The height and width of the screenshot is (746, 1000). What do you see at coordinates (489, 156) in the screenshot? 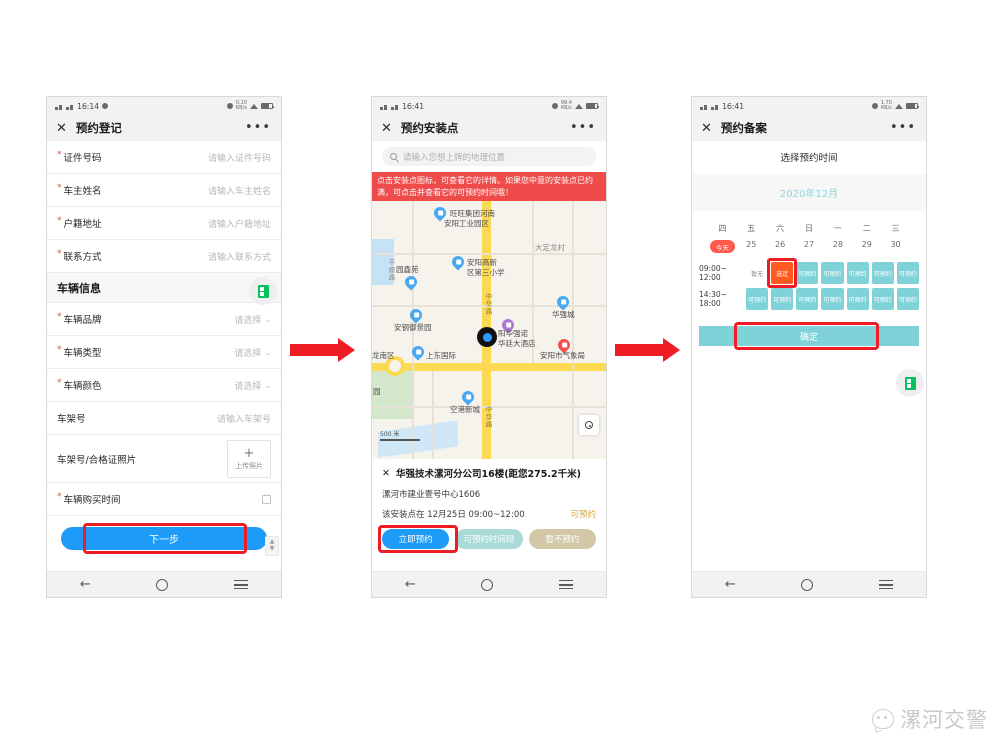
I see `location-search-input: 请输入您想上牌的地理位置` at bounding box center [489, 156].